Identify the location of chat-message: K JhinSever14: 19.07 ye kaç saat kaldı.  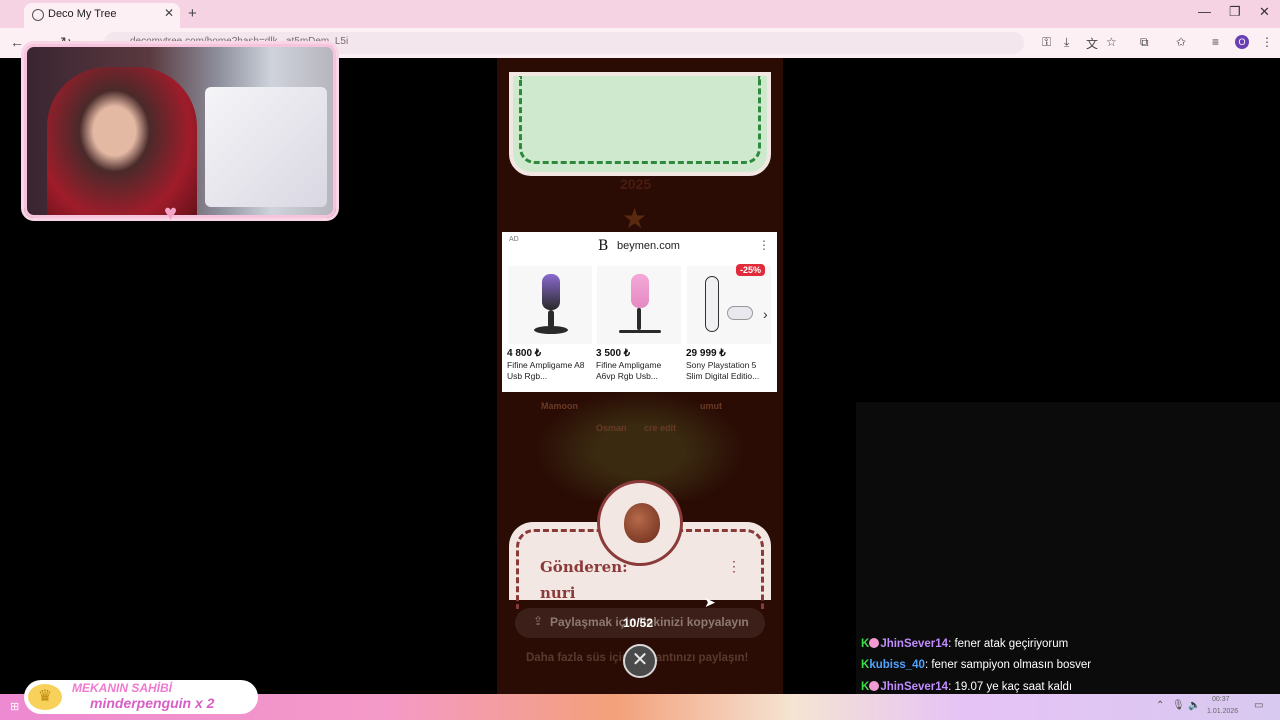
(966, 687).